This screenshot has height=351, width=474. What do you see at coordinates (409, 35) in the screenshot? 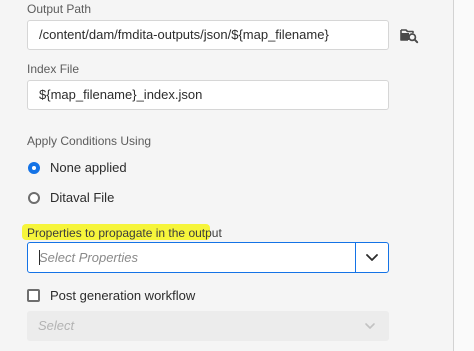
I see `folder-search-icon` at bounding box center [409, 35].